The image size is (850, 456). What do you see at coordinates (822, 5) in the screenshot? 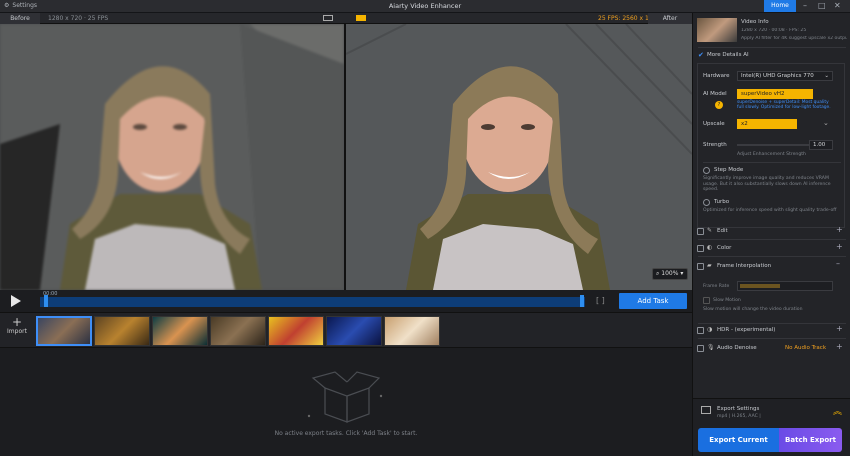
I see `maximize-icon: □` at bounding box center [822, 5].